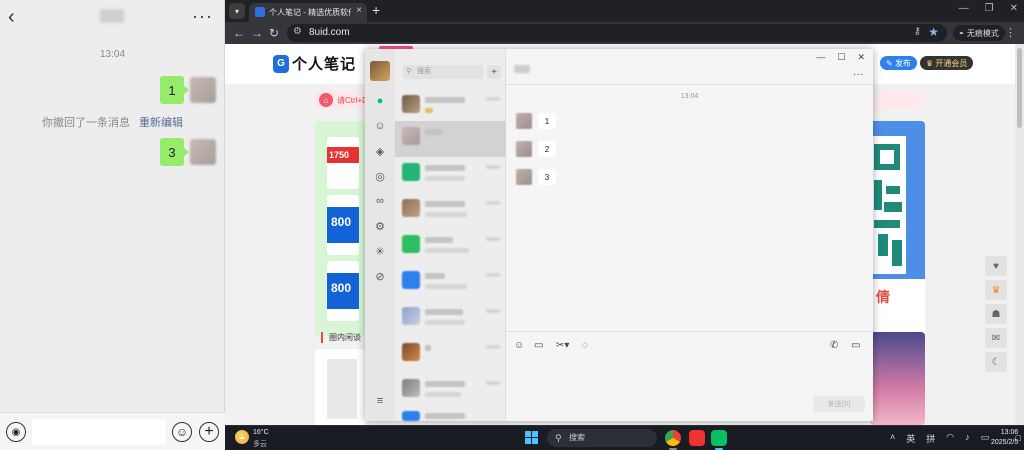  I want to click on moon-icon: ☾, so click(996, 362).